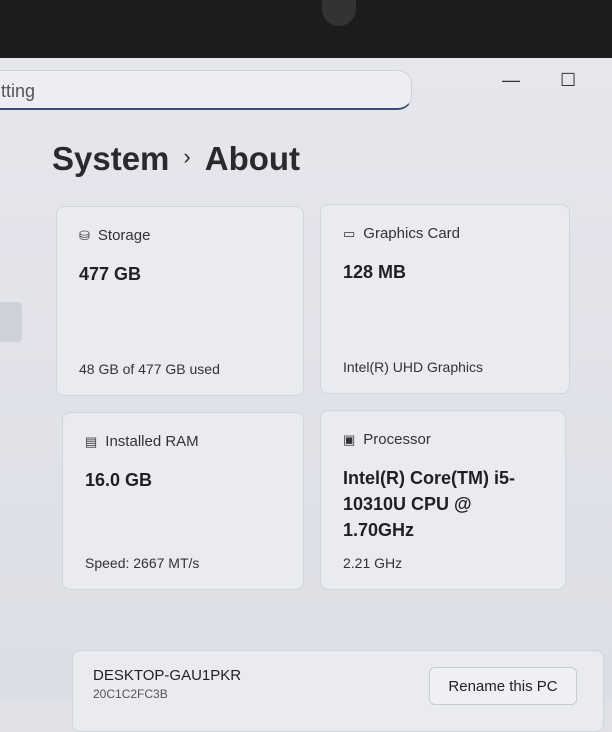 The image size is (612, 732). What do you see at coordinates (413, 367) in the screenshot?
I see `card-sub: Intel(R) UHD Graphics` at bounding box center [413, 367].